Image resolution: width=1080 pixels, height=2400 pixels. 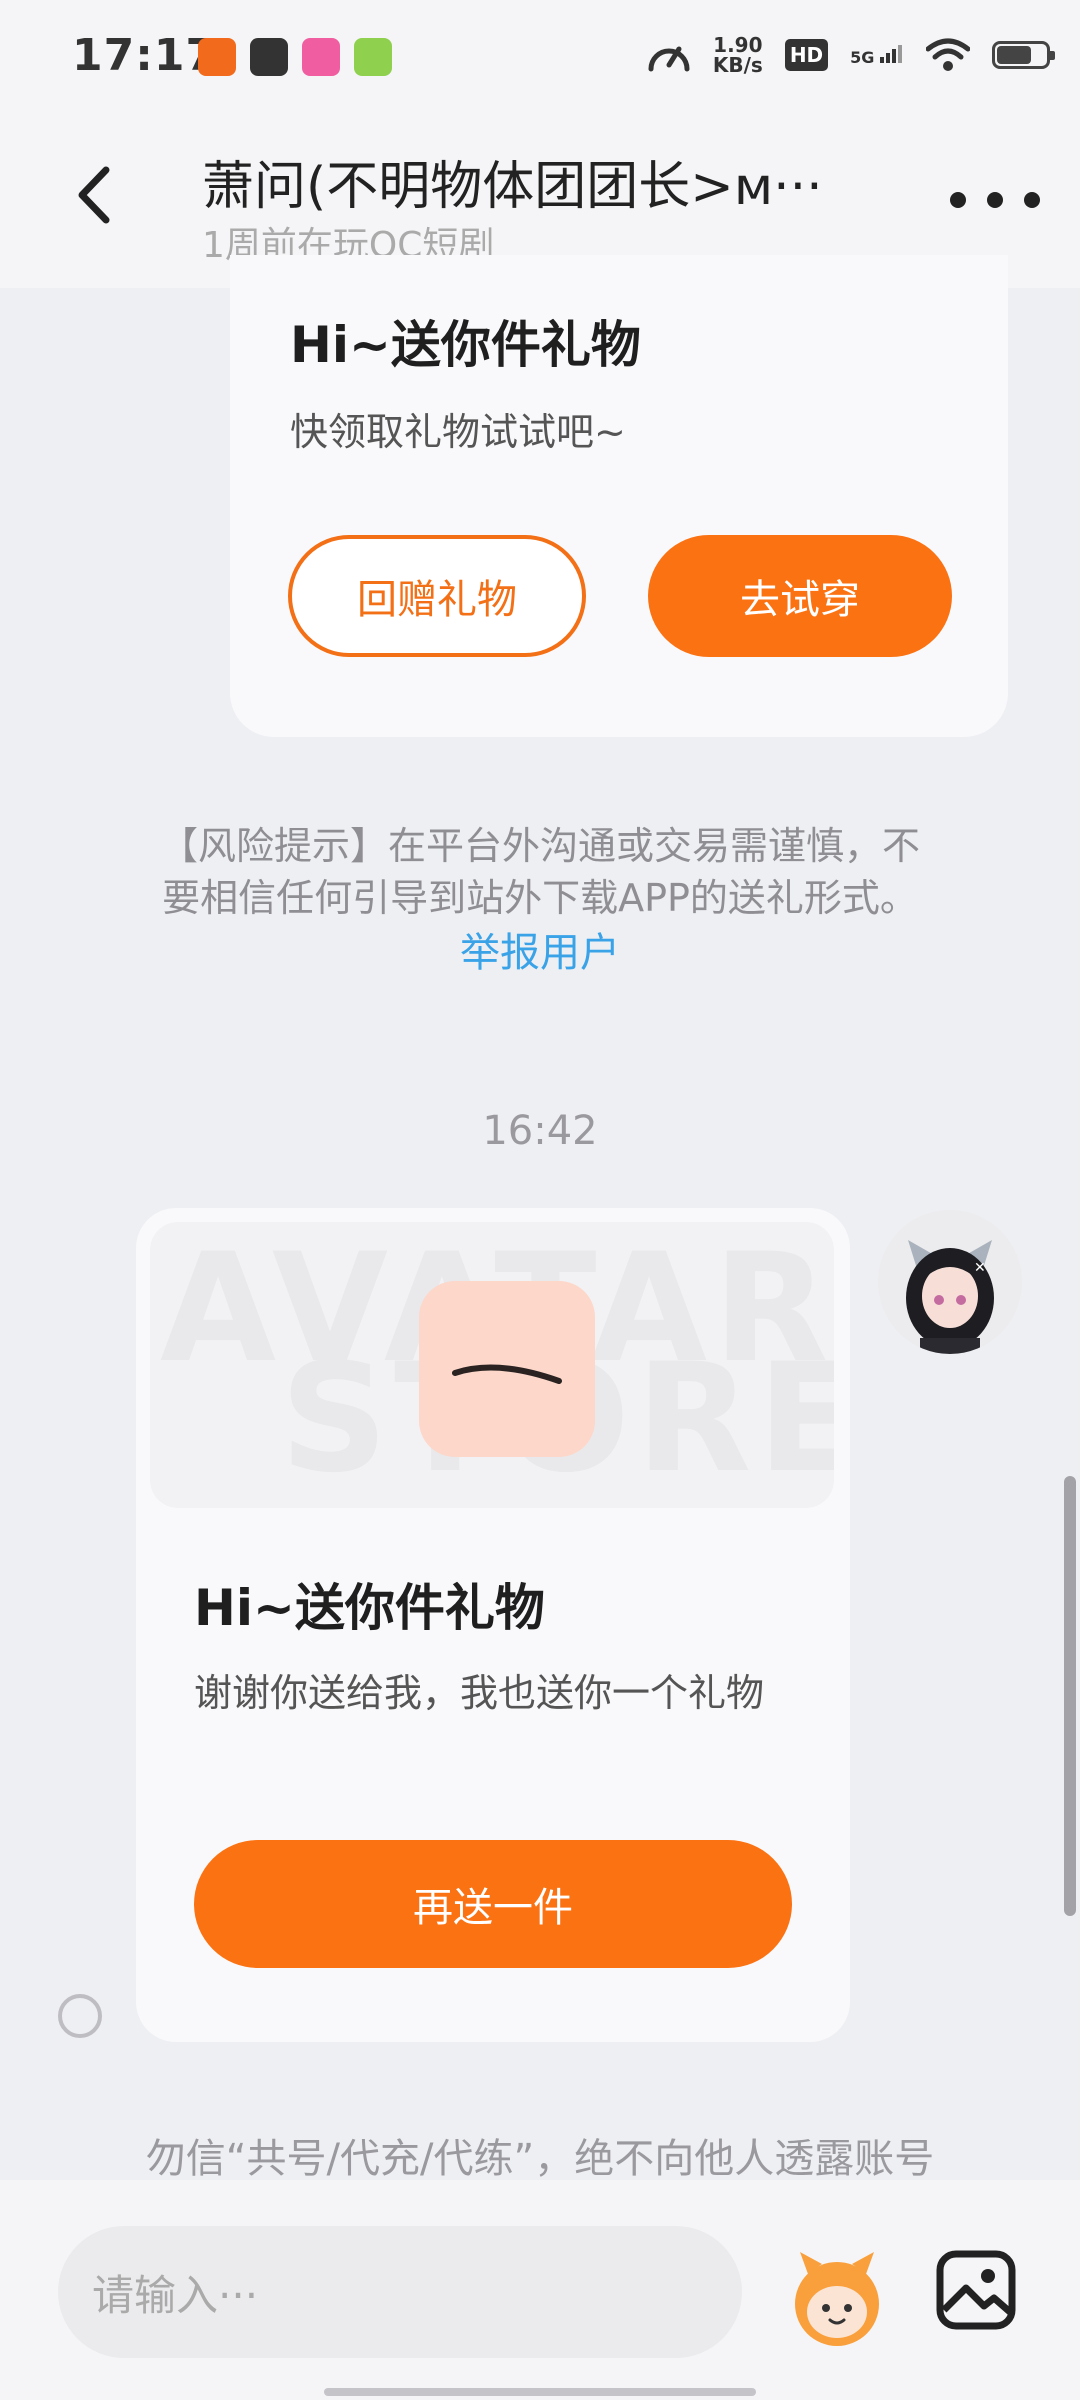 I want to click on battery-icon, so click(x=1023, y=55).